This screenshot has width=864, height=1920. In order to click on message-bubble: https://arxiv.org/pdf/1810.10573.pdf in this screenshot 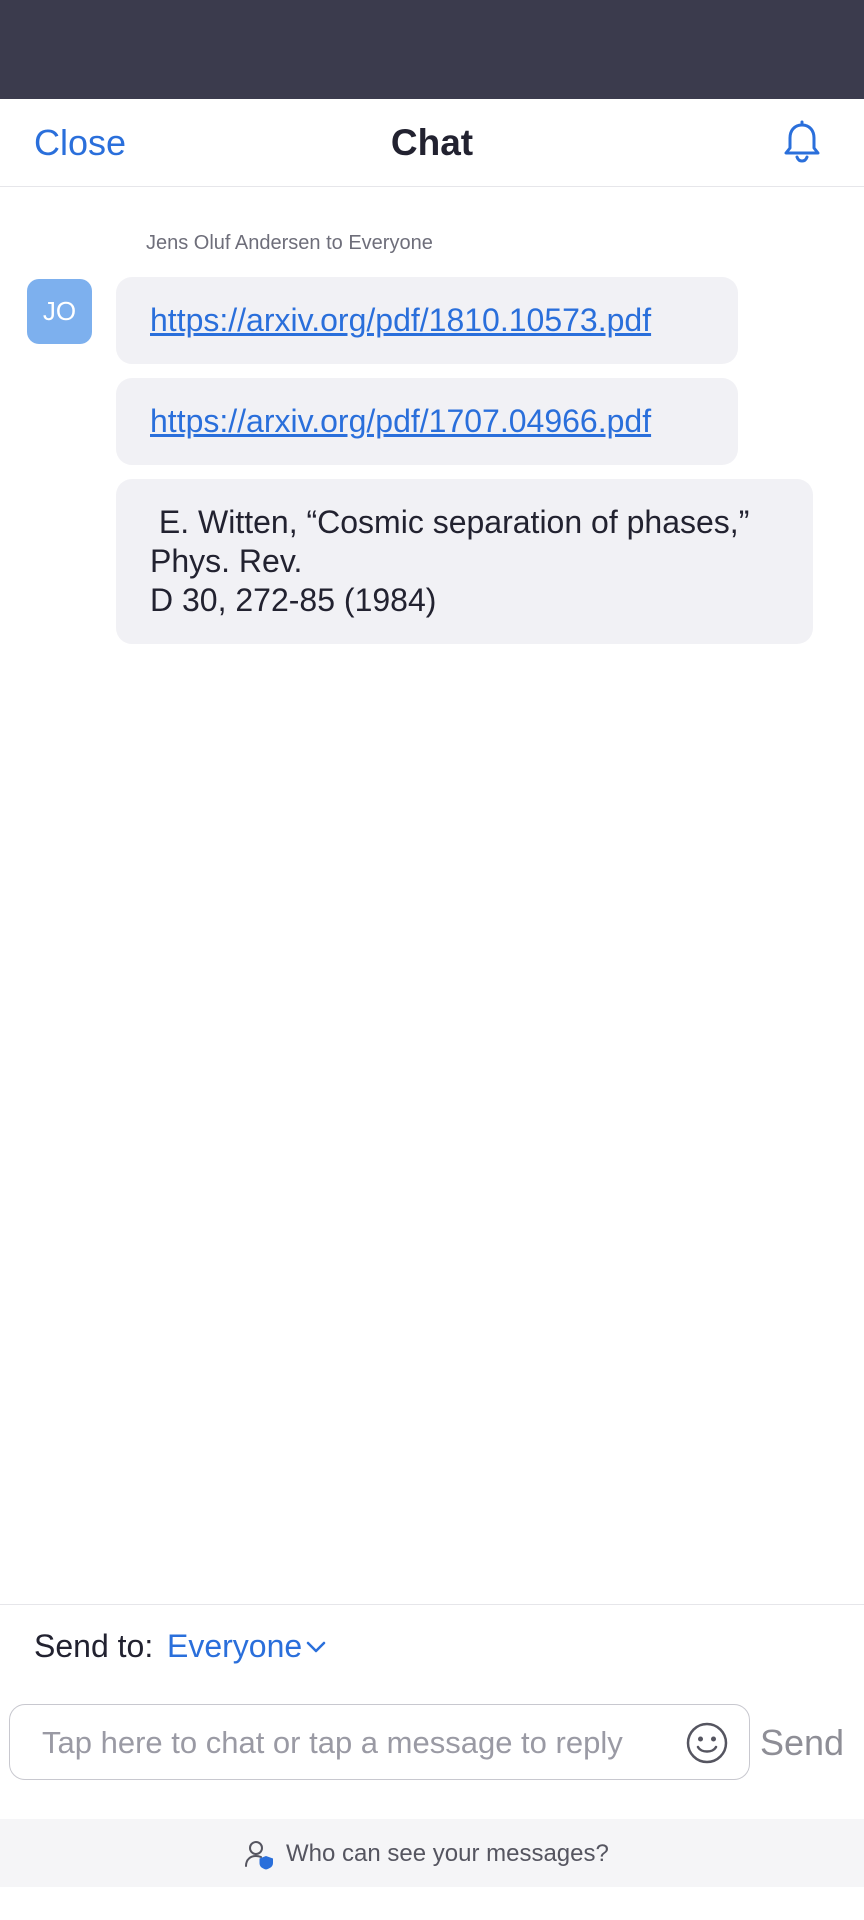, I will do `click(427, 320)`.